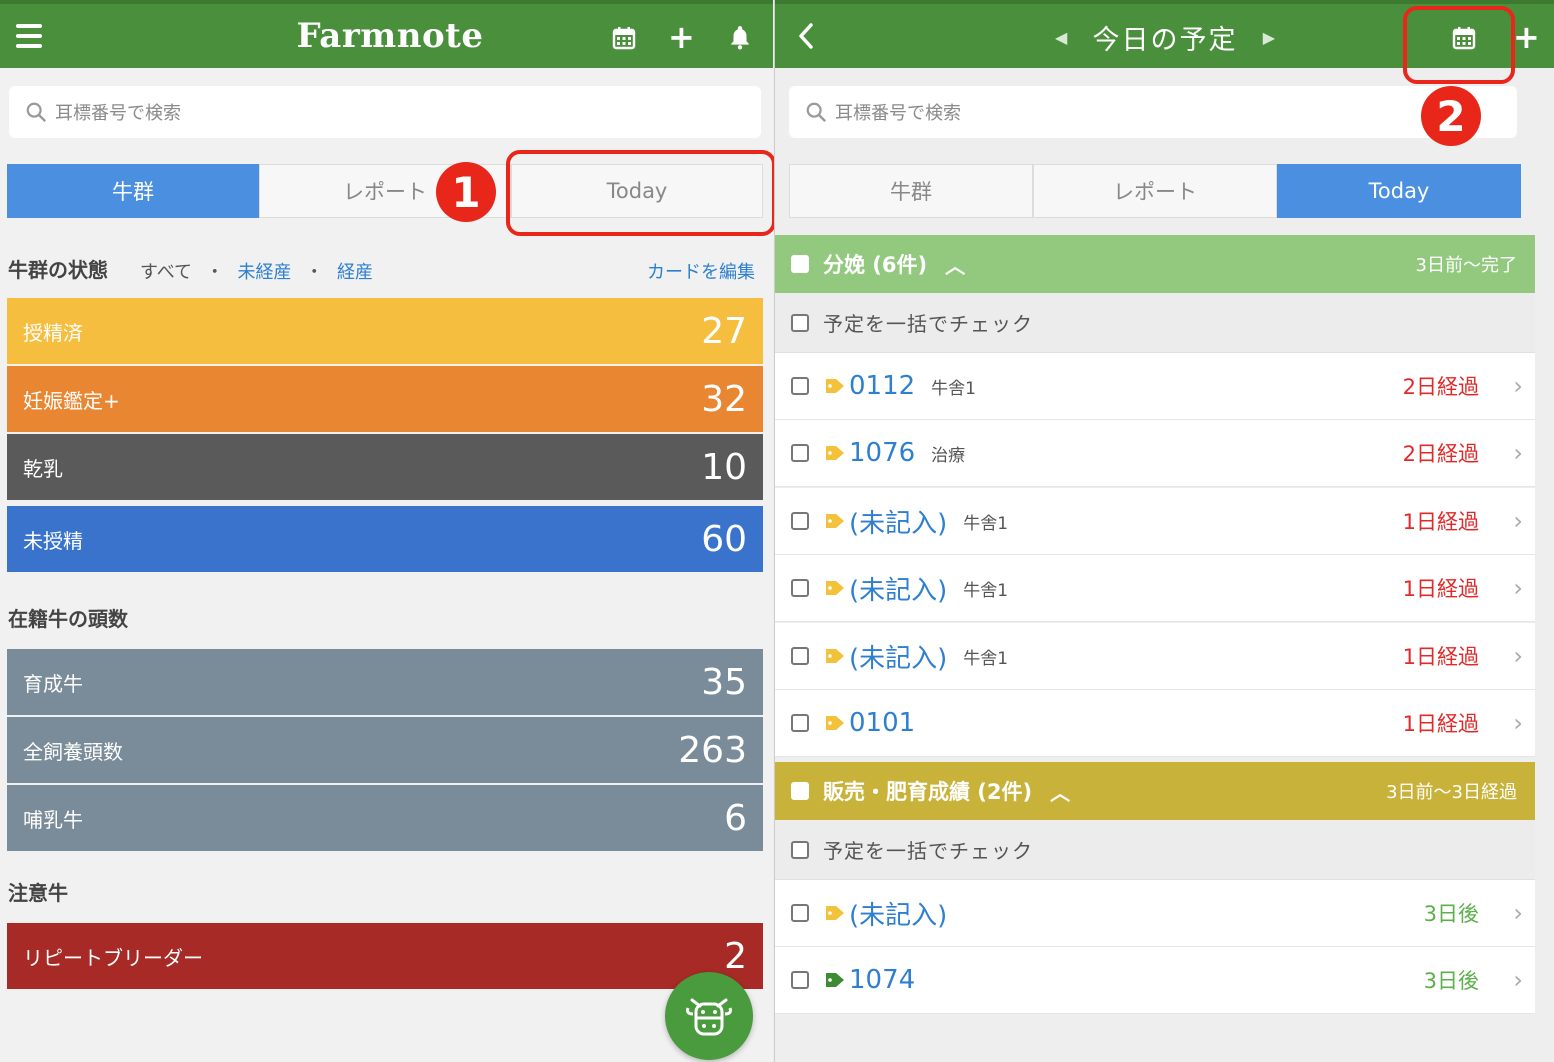 Image resolution: width=1554 pixels, height=1062 pixels. Describe the element at coordinates (1061, 37) in the screenshot. I see `prev-day-icon: ◀` at that location.